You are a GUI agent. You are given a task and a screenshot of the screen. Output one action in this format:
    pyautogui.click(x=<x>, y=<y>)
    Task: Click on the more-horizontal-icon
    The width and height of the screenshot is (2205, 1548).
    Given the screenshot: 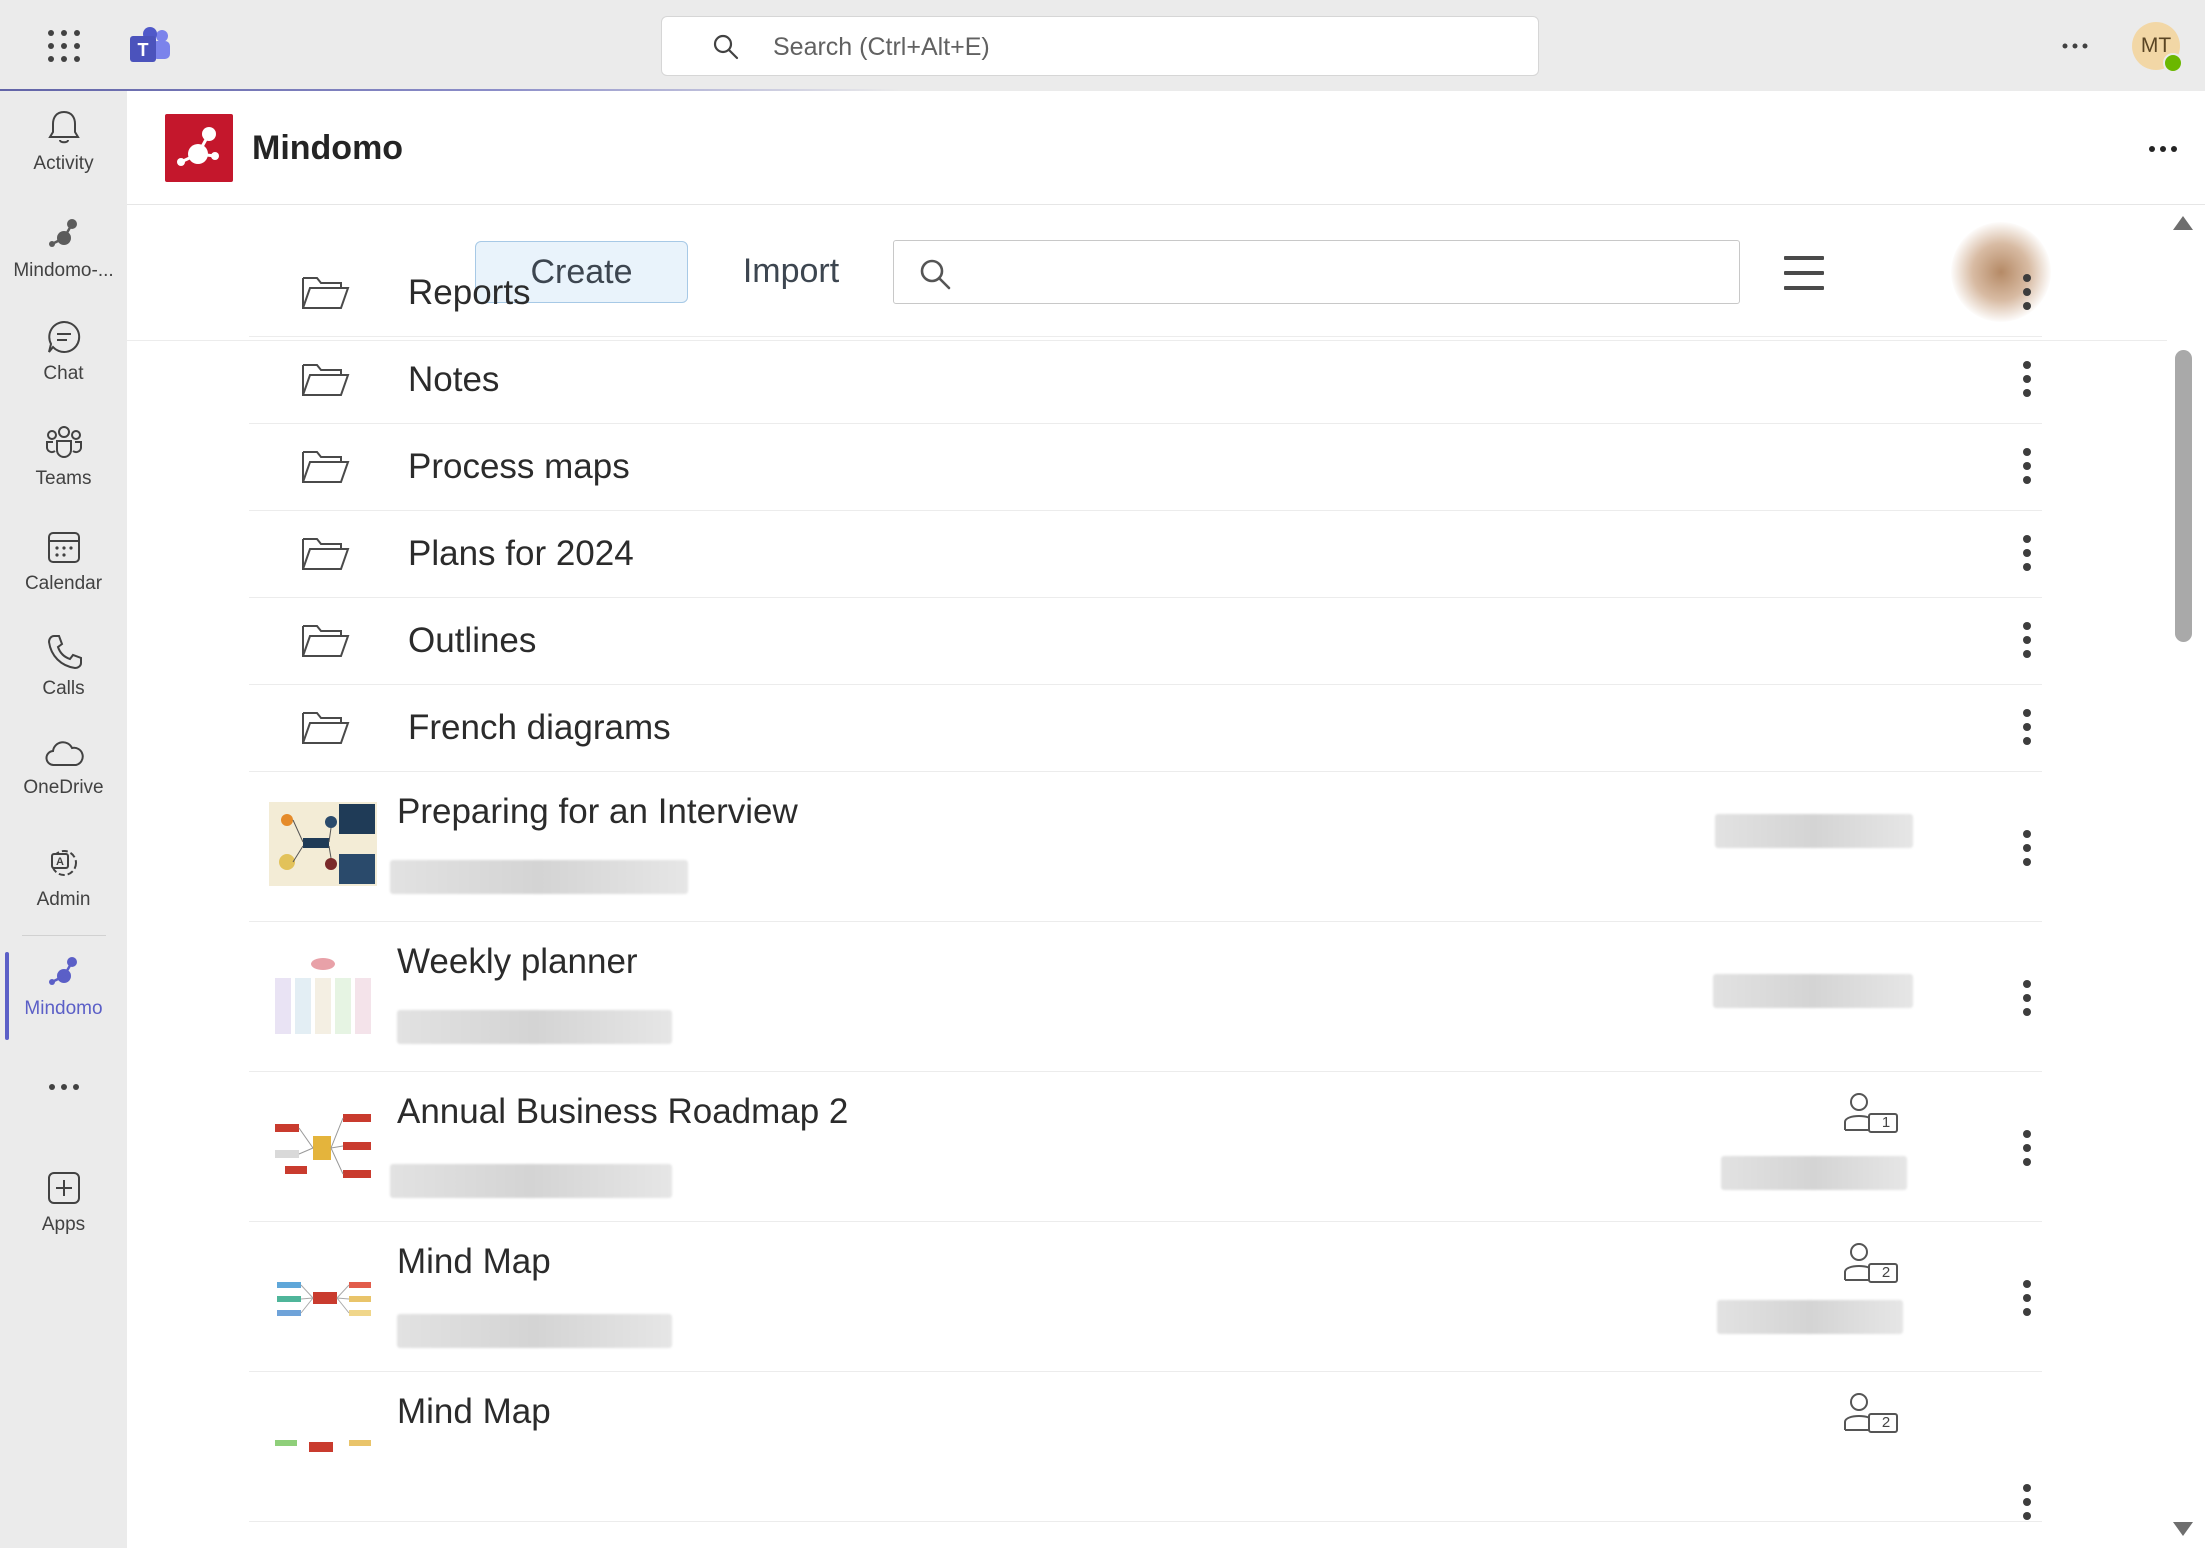 What is the action you would take?
    pyautogui.click(x=63, y=1087)
    